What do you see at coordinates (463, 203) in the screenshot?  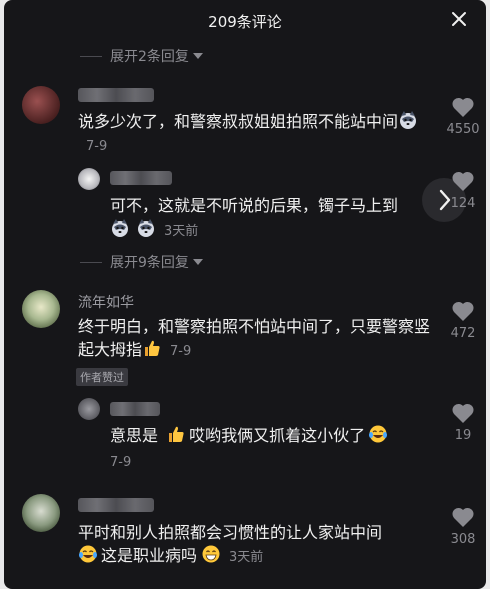 I see `like-count: 124` at bounding box center [463, 203].